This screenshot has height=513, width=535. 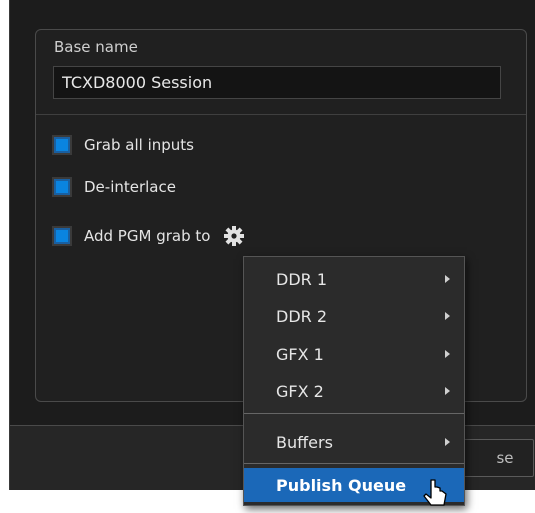 I want to click on grab-all-inputs-checkbox, so click(x=62, y=145).